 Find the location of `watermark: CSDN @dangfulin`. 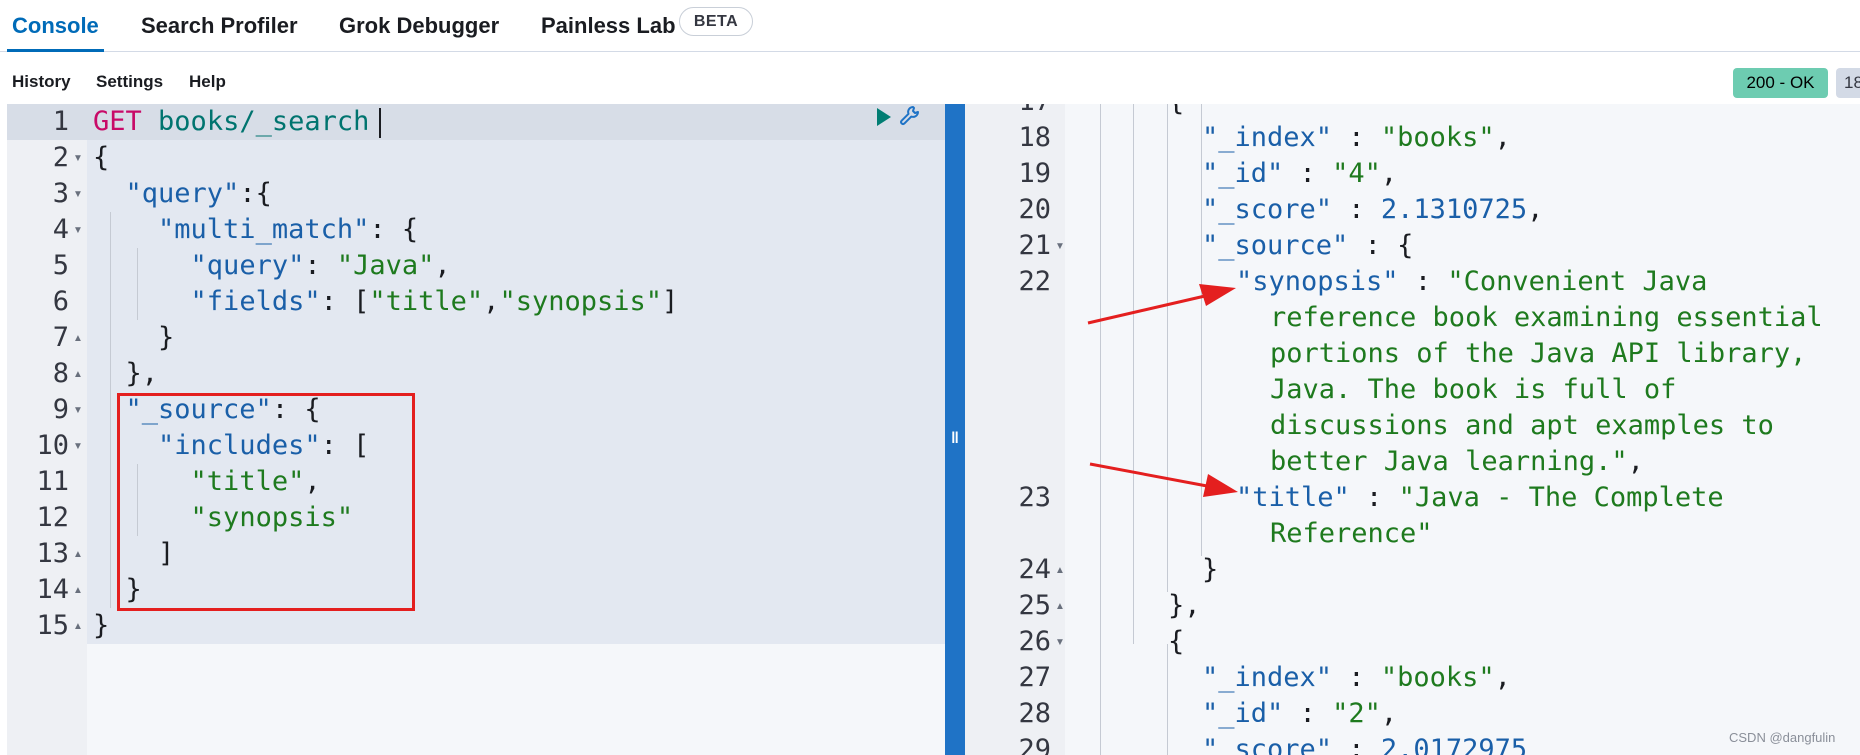

watermark: CSDN @dangfulin is located at coordinates (1782, 737).